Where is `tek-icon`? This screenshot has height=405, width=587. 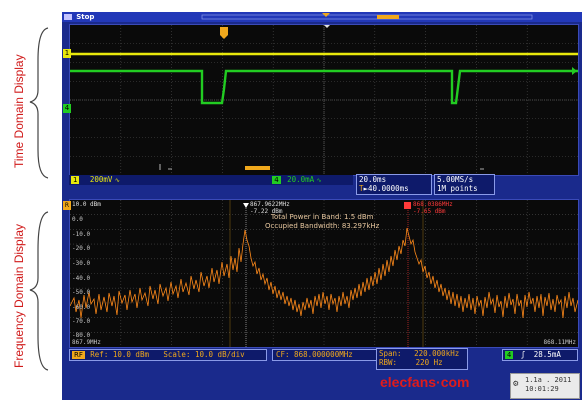 tek-icon is located at coordinates (68, 17).